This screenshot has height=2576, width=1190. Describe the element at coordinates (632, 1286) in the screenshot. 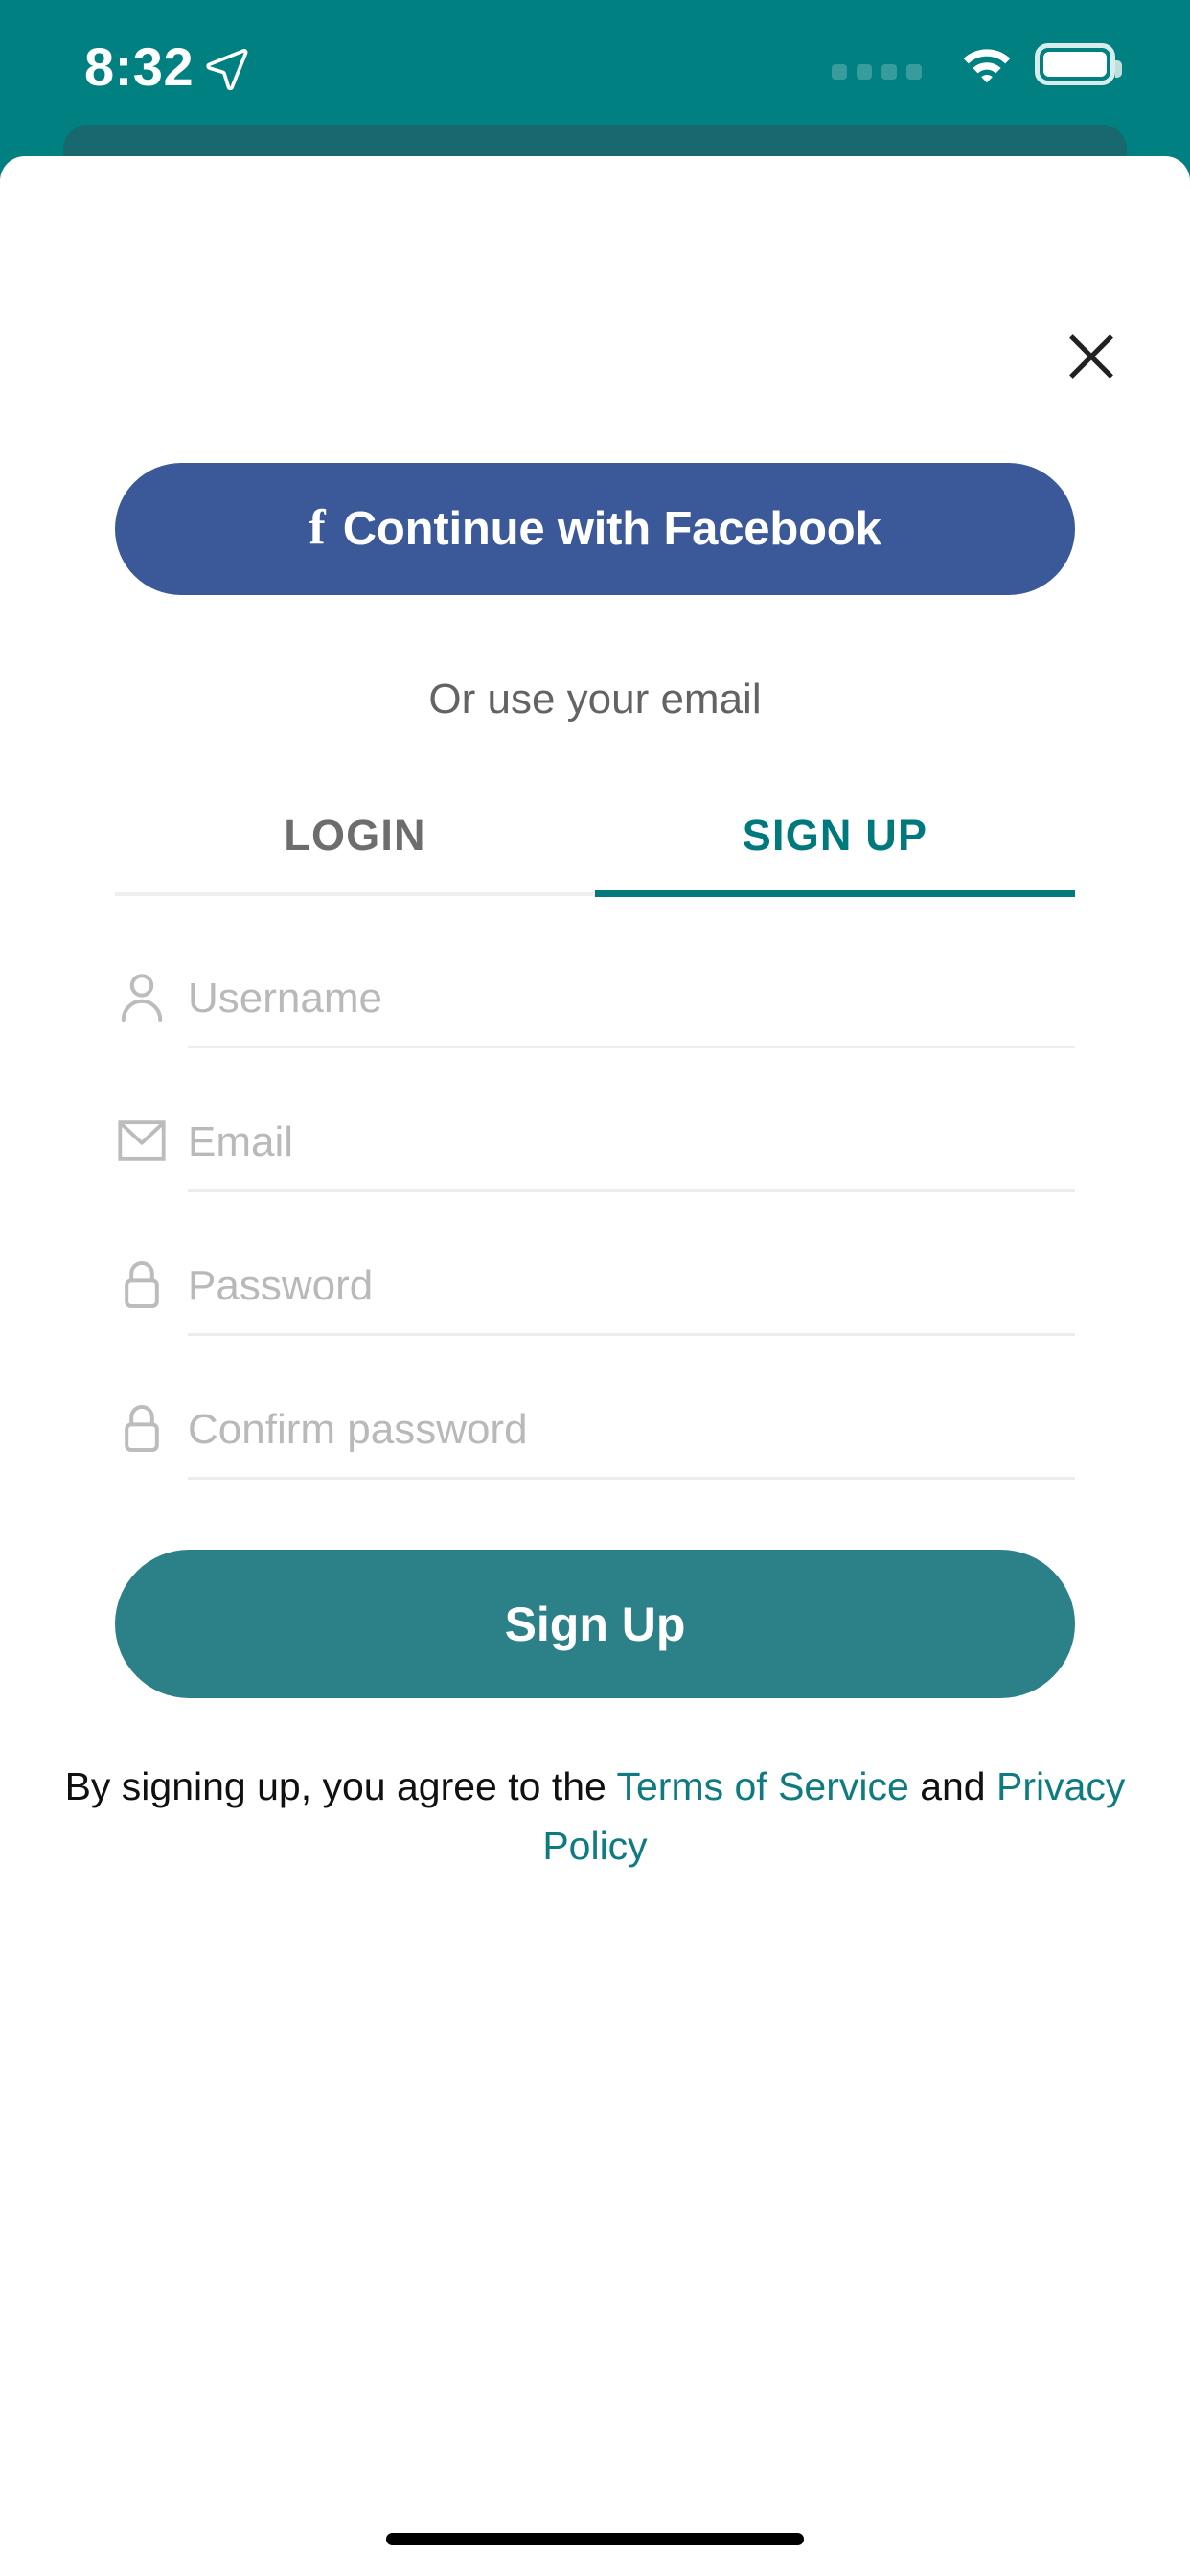

I see `password-input: Password` at that location.